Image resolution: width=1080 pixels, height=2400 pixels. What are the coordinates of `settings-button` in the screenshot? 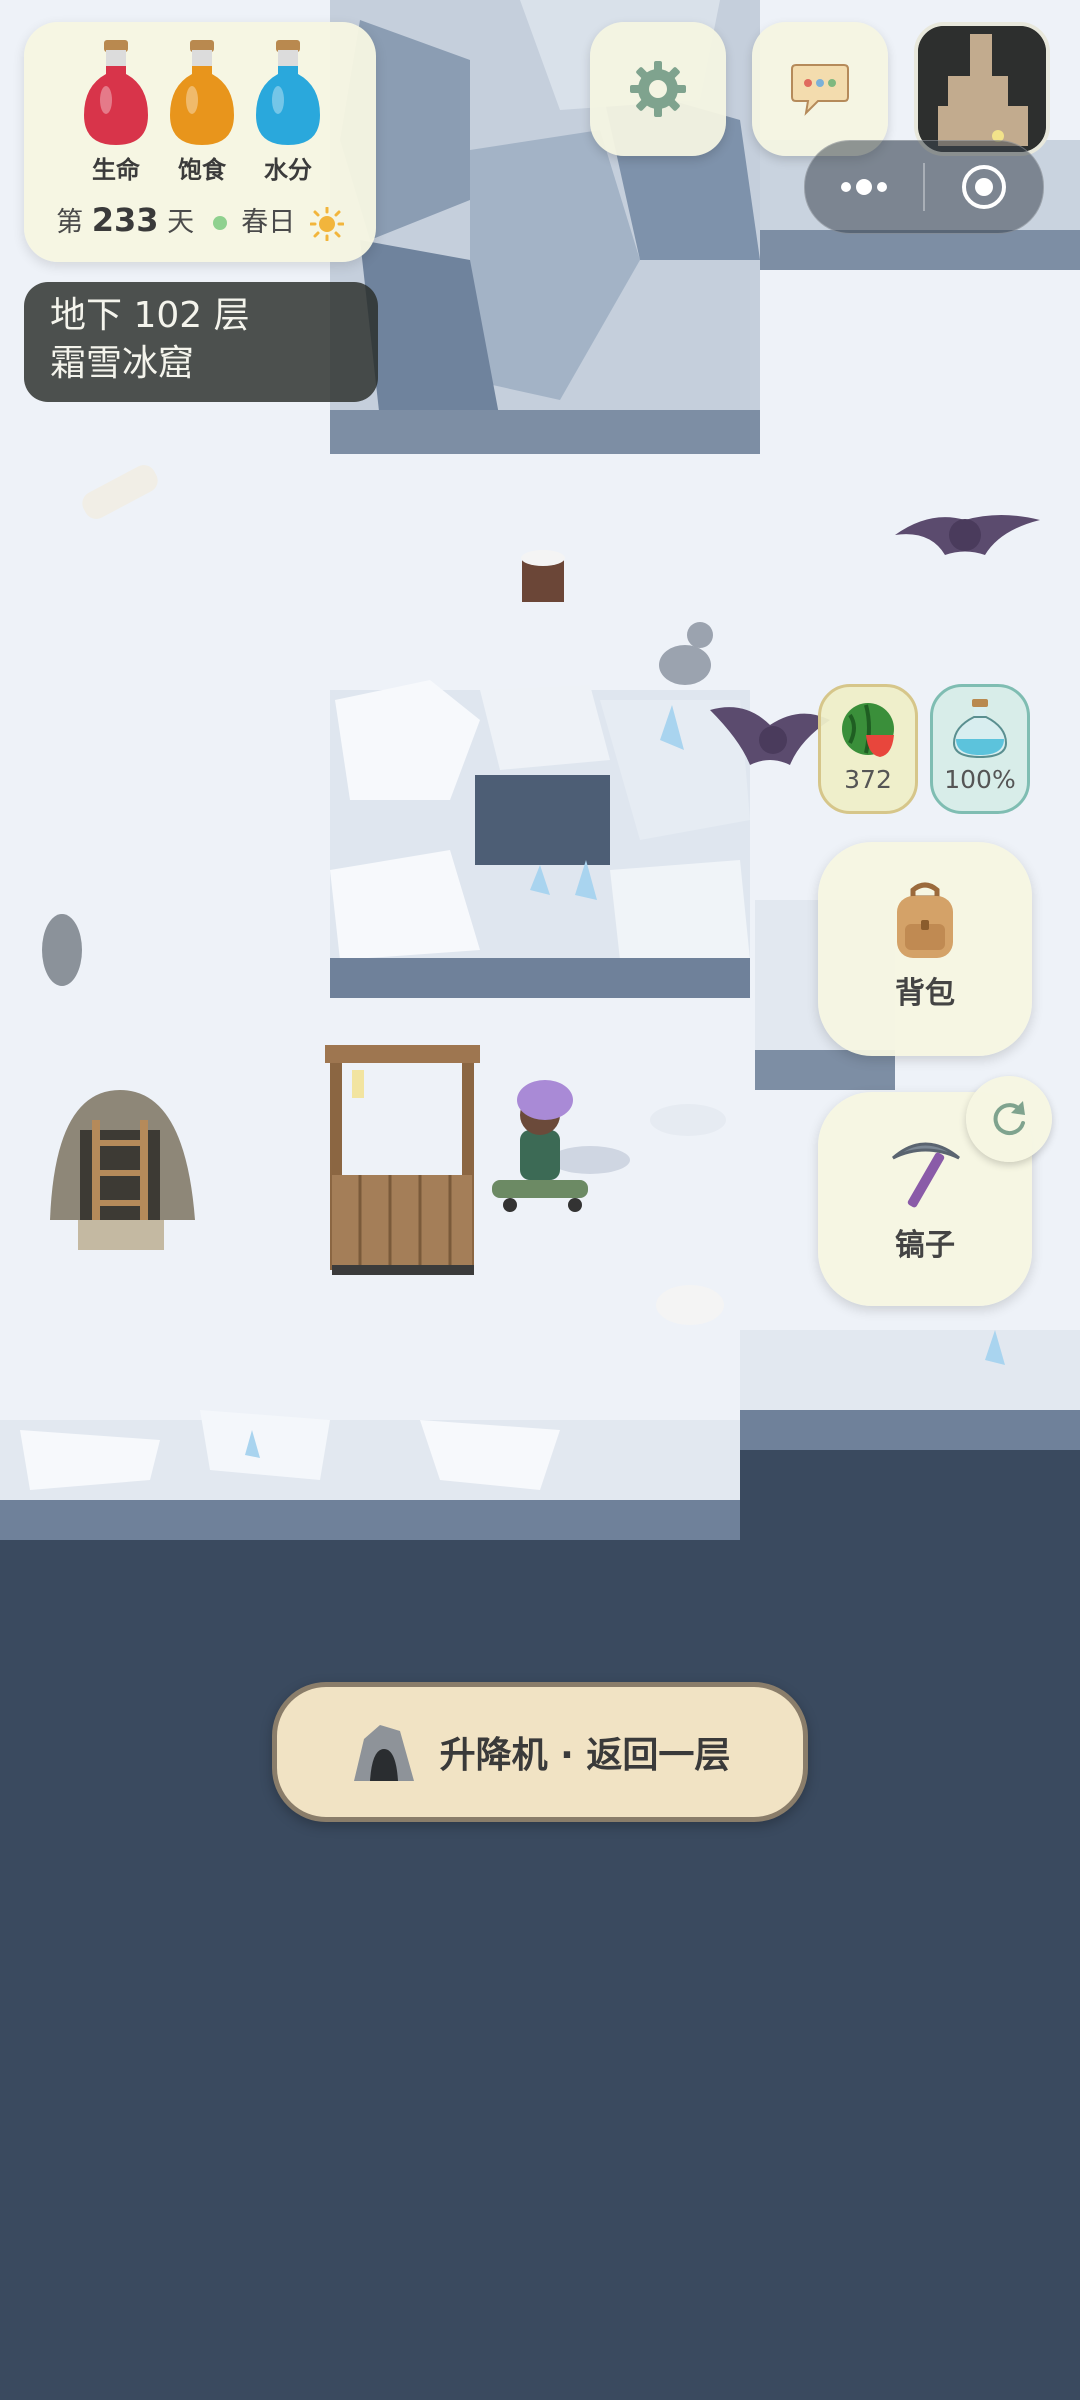 It's located at (658, 89).